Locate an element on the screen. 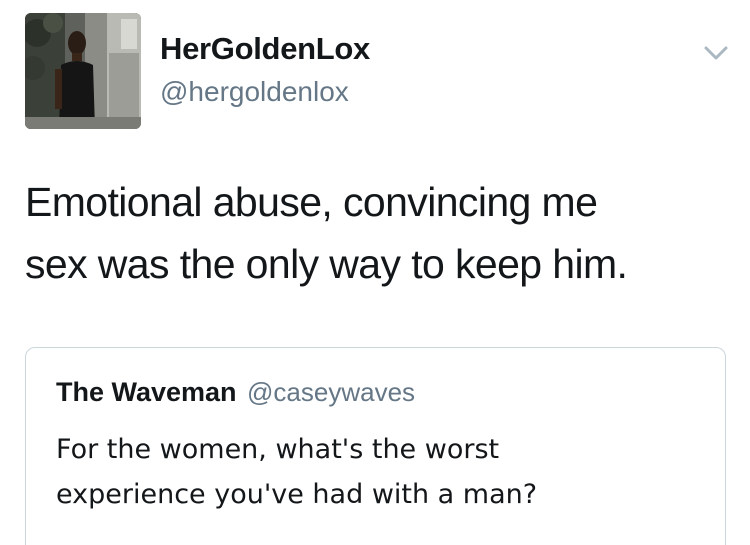 This screenshot has height=545, width=750. author-handle: @hergoldenlox is located at coordinates (254, 92).